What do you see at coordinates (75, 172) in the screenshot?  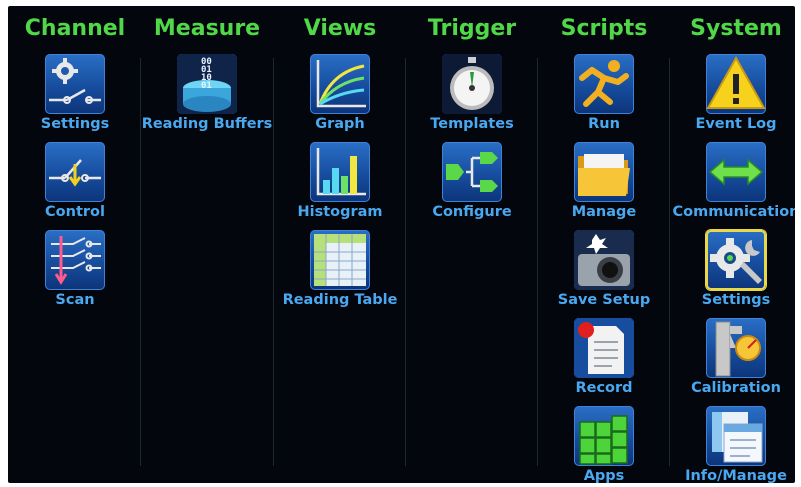 I see `channel-control-icon` at bounding box center [75, 172].